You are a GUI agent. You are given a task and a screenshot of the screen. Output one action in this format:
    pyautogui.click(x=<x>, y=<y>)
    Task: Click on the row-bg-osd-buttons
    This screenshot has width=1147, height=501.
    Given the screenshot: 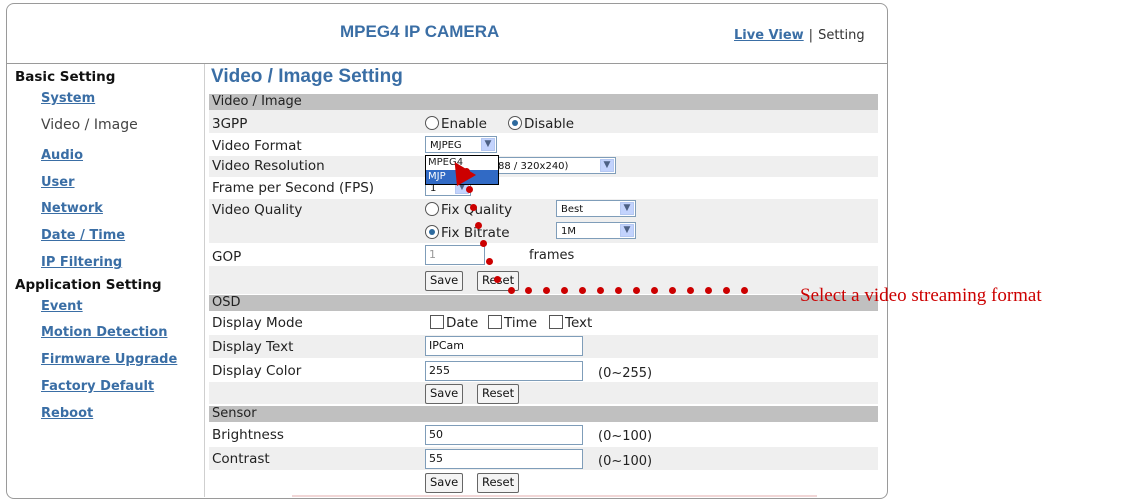 What is the action you would take?
    pyautogui.click(x=543, y=393)
    